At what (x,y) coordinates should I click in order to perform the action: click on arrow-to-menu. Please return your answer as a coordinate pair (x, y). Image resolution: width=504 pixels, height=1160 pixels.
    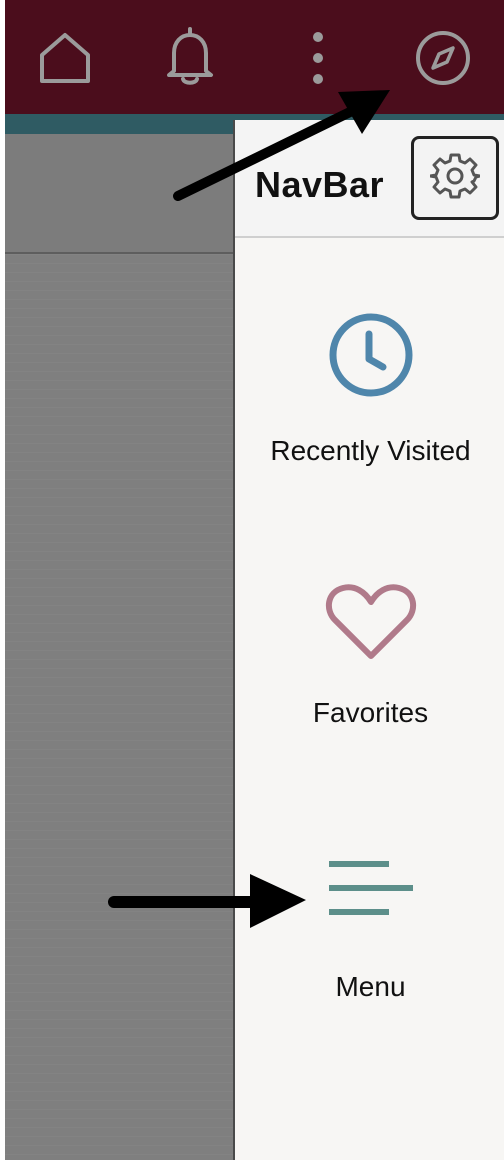
    Looking at the image, I should click on (207, 901).